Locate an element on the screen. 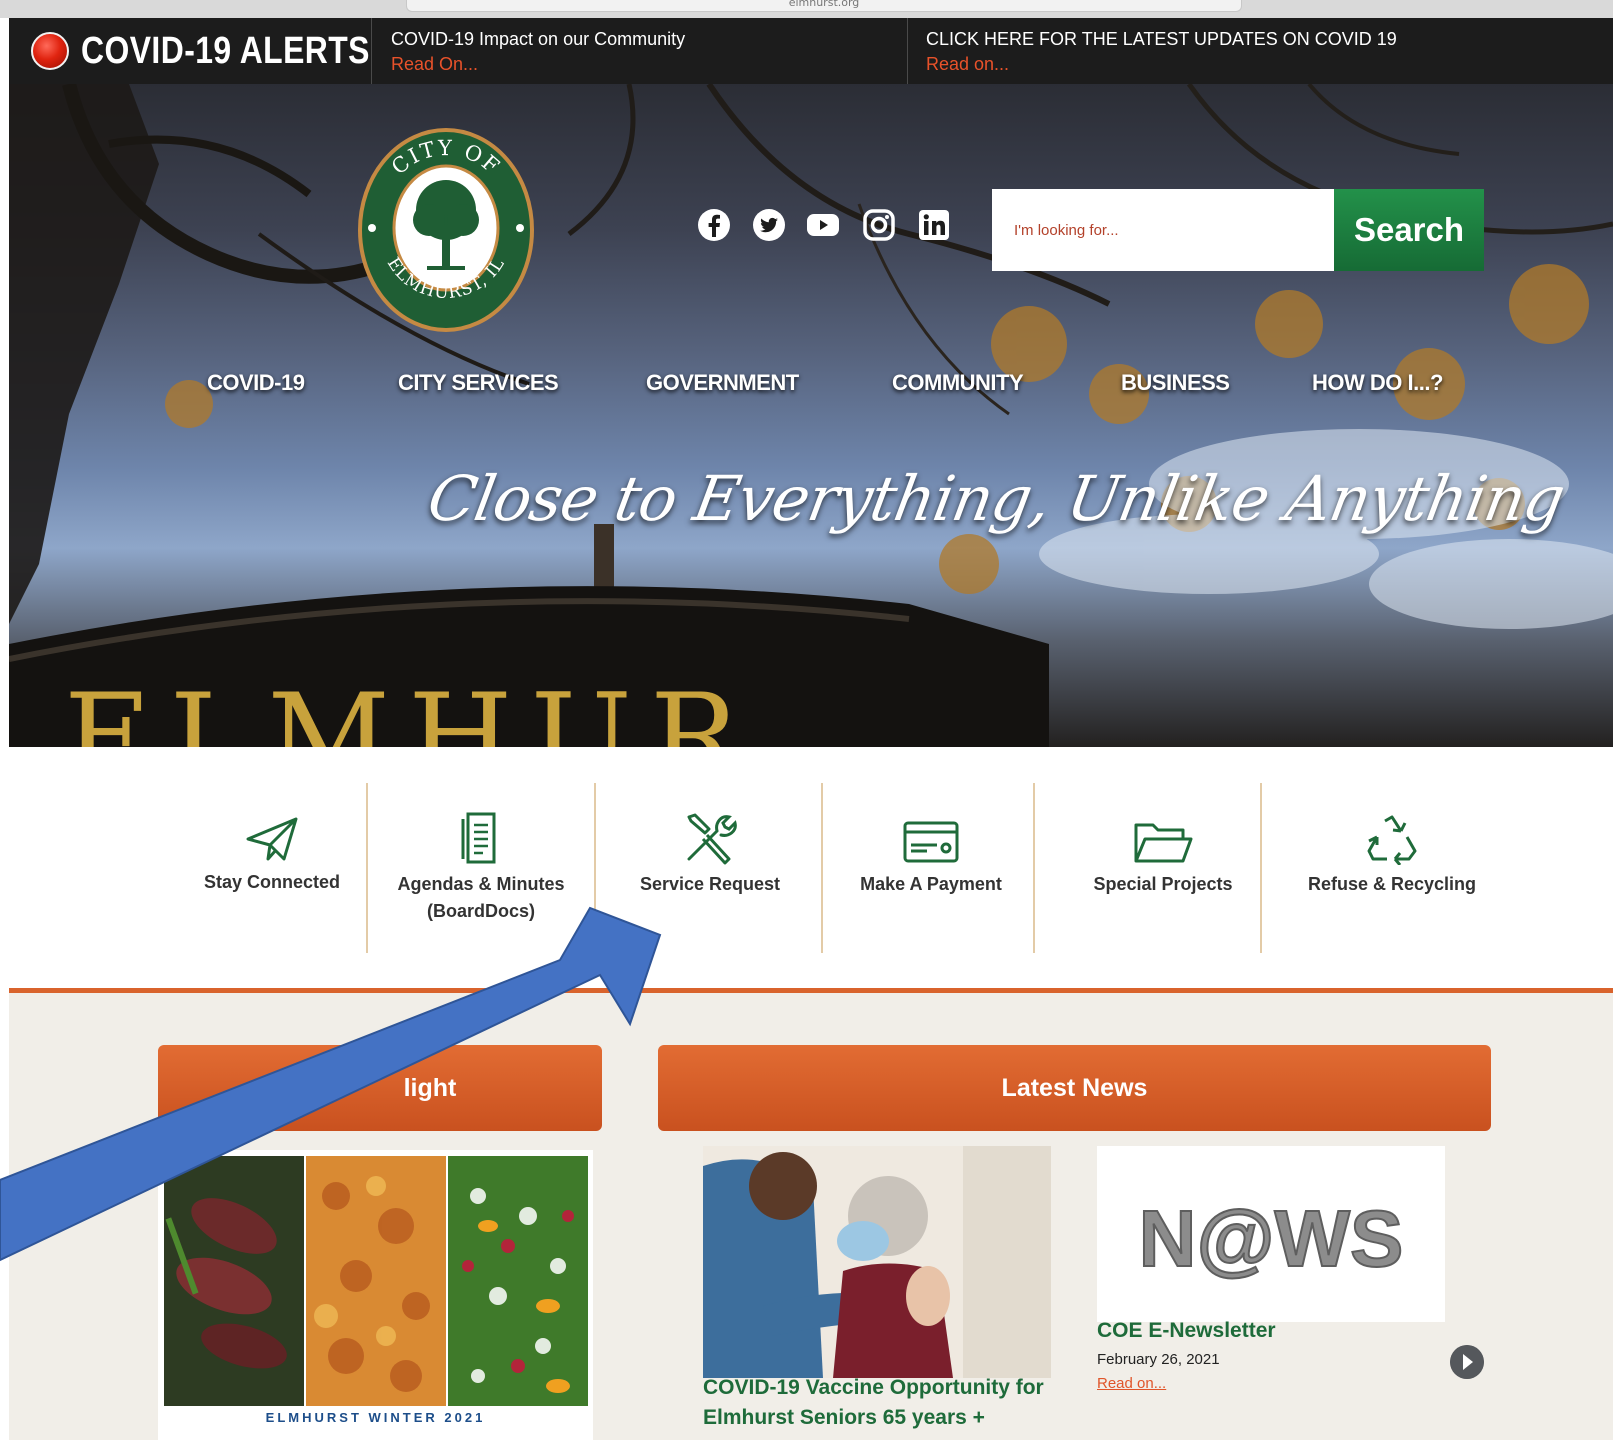 The width and height of the screenshot is (1613, 1440). news-photo-vaccine is located at coordinates (877, 1262).